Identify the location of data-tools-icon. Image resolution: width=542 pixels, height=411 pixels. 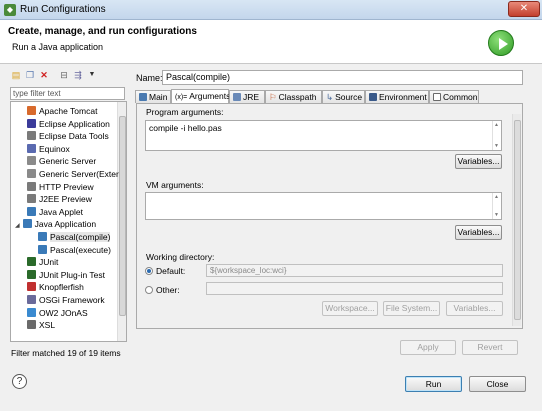
(31, 136).